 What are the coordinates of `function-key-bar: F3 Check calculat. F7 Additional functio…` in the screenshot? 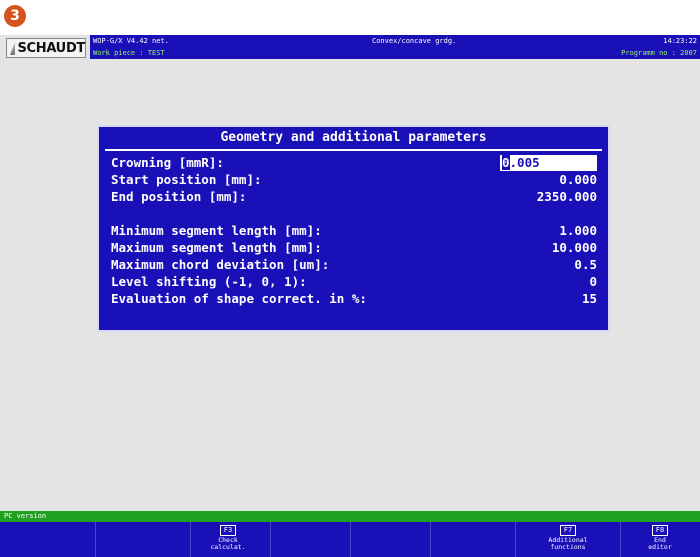 It's located at (350, 539).